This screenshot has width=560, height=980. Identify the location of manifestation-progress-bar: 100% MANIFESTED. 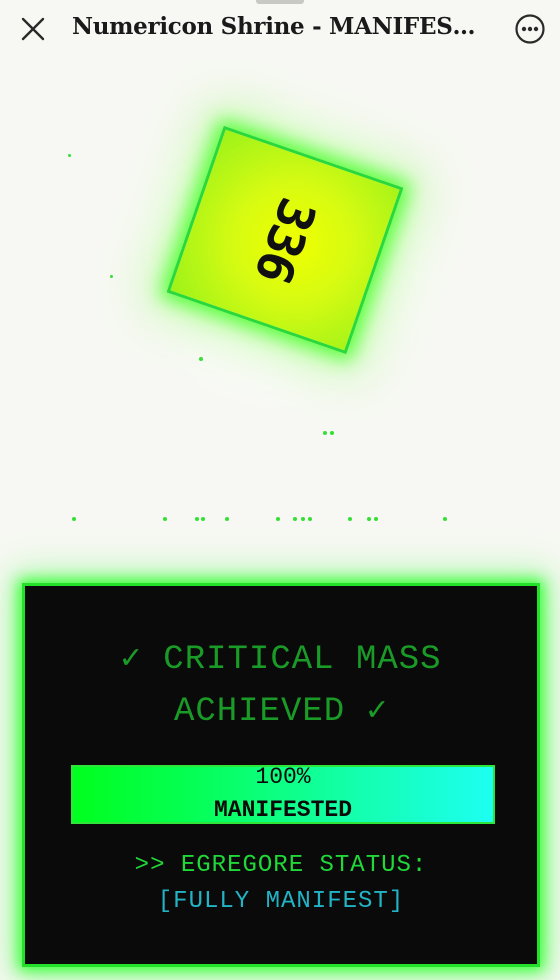
(283, 794).